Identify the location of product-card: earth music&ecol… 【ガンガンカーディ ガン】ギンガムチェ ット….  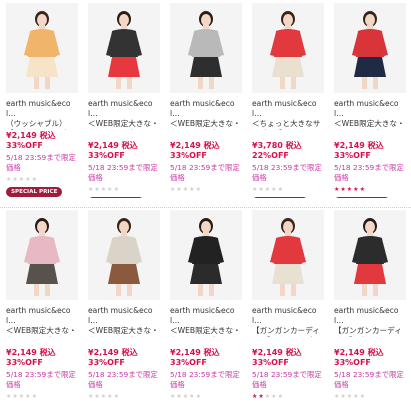
(370, 307).